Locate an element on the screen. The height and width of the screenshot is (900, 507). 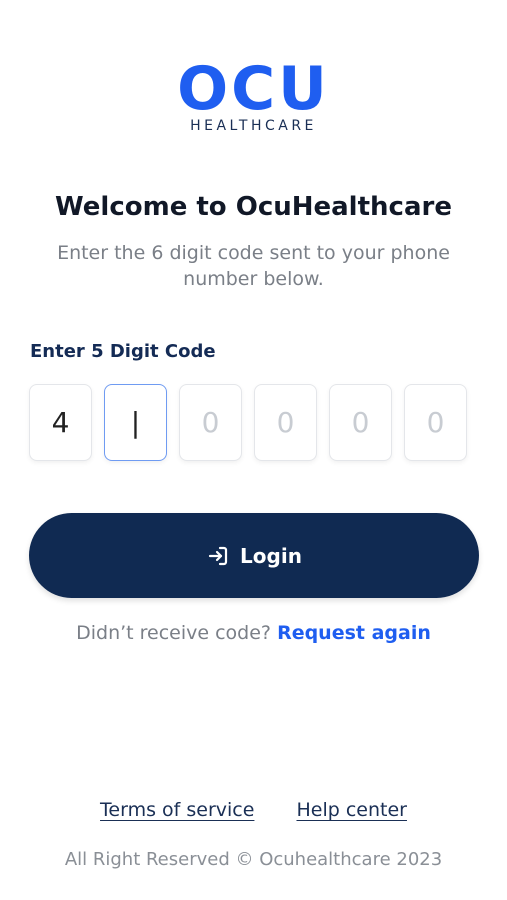
code-digit-4: 0 is located at coordinates (285, 422).